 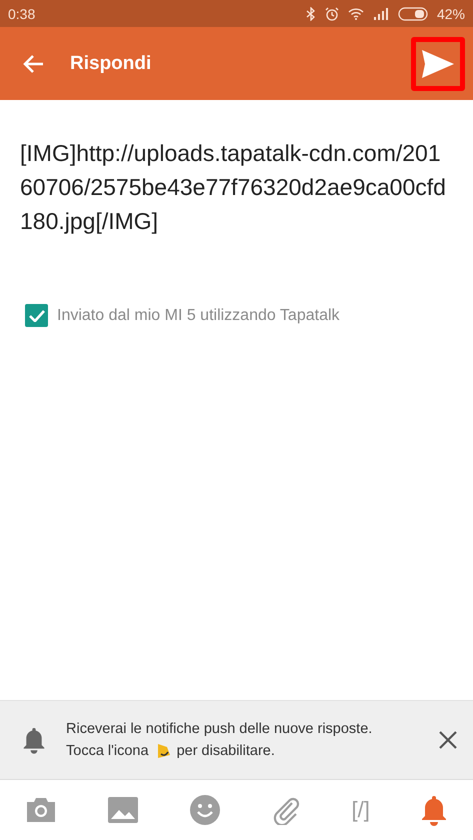 What do you see at coordinates (41, 810) in the screenshot?
I see `camera-icon` at bounding box center [41, 810].